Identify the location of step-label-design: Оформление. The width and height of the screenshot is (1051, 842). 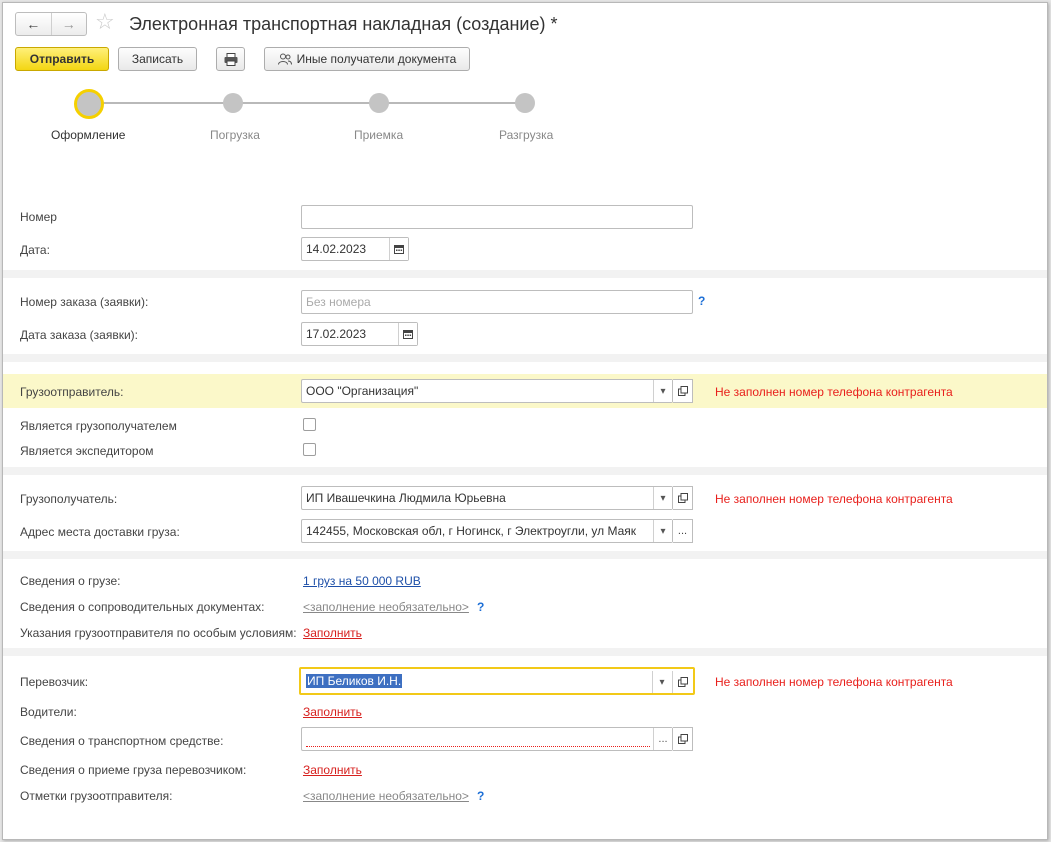
(88, 135).